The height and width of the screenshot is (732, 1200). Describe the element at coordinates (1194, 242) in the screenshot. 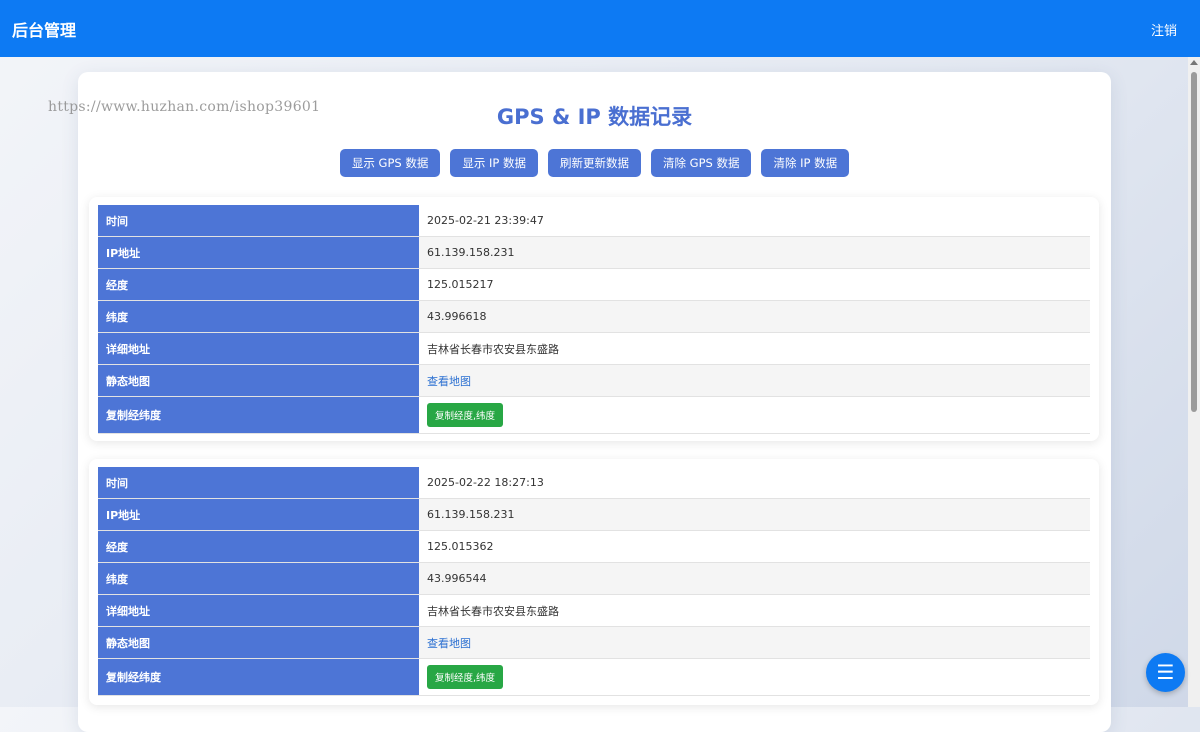

I see `scrollbar-thumb` at that location.